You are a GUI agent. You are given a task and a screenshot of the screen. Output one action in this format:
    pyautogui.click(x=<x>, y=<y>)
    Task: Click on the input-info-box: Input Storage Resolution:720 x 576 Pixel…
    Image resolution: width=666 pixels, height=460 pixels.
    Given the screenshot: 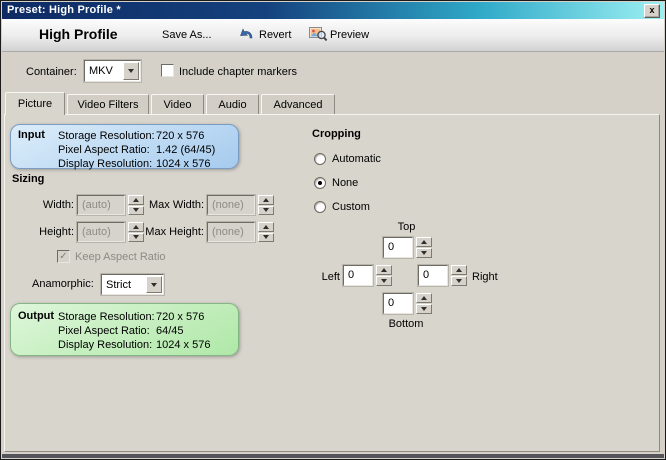 What is the action you would take?
    pyautogui.click(x=124, y=147)
    